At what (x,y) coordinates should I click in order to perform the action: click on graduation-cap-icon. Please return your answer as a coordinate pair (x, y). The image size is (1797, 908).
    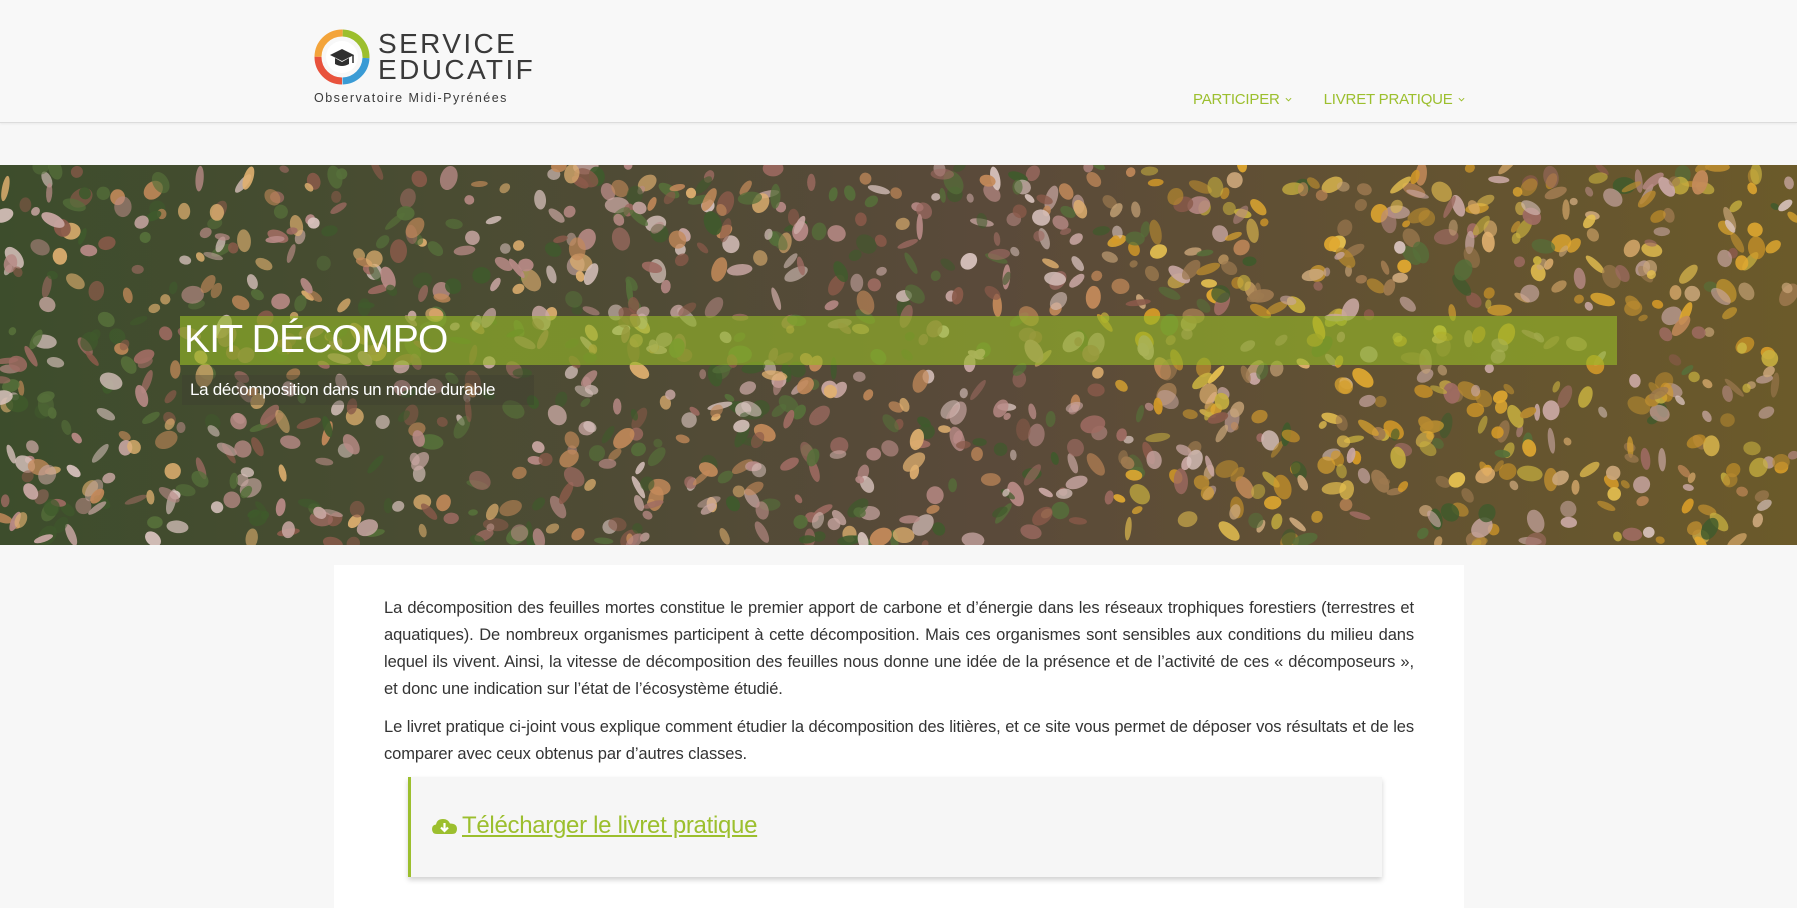
    Looking at the image, I should click on (342, 57).